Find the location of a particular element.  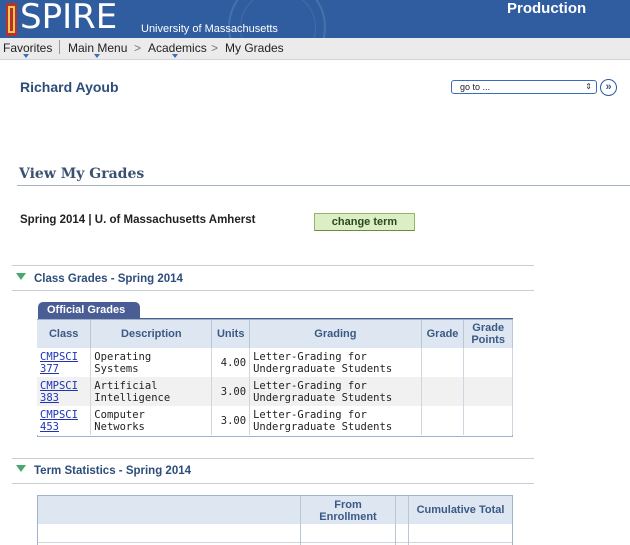

nav-divider is located at coordinates (59, 47).